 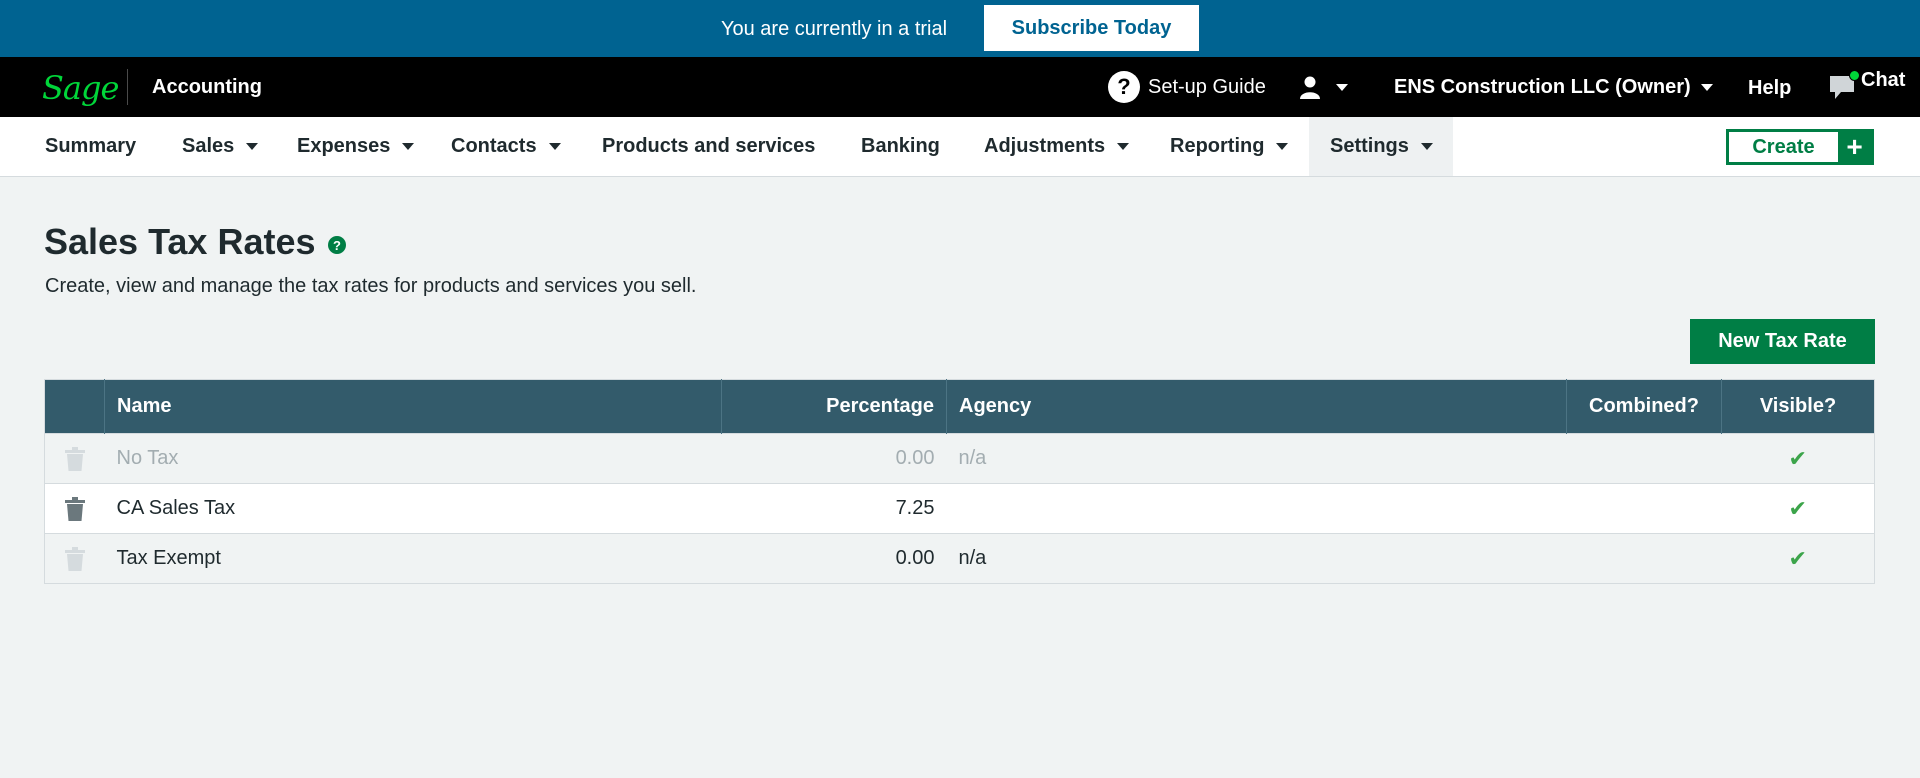 I want to click on company-menu: ENS Construction LLC (Owner), so click(x=1553, y=87).